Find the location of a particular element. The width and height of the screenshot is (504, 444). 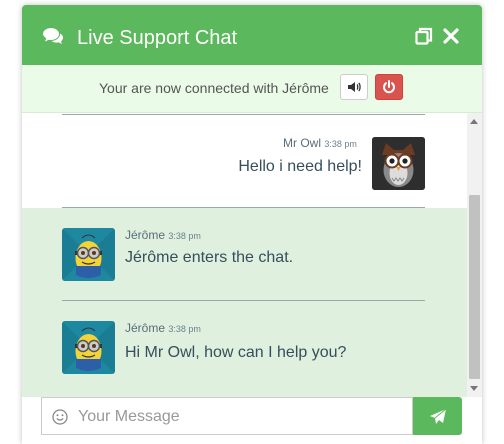

close-icon is located at coordinates (451, 36).